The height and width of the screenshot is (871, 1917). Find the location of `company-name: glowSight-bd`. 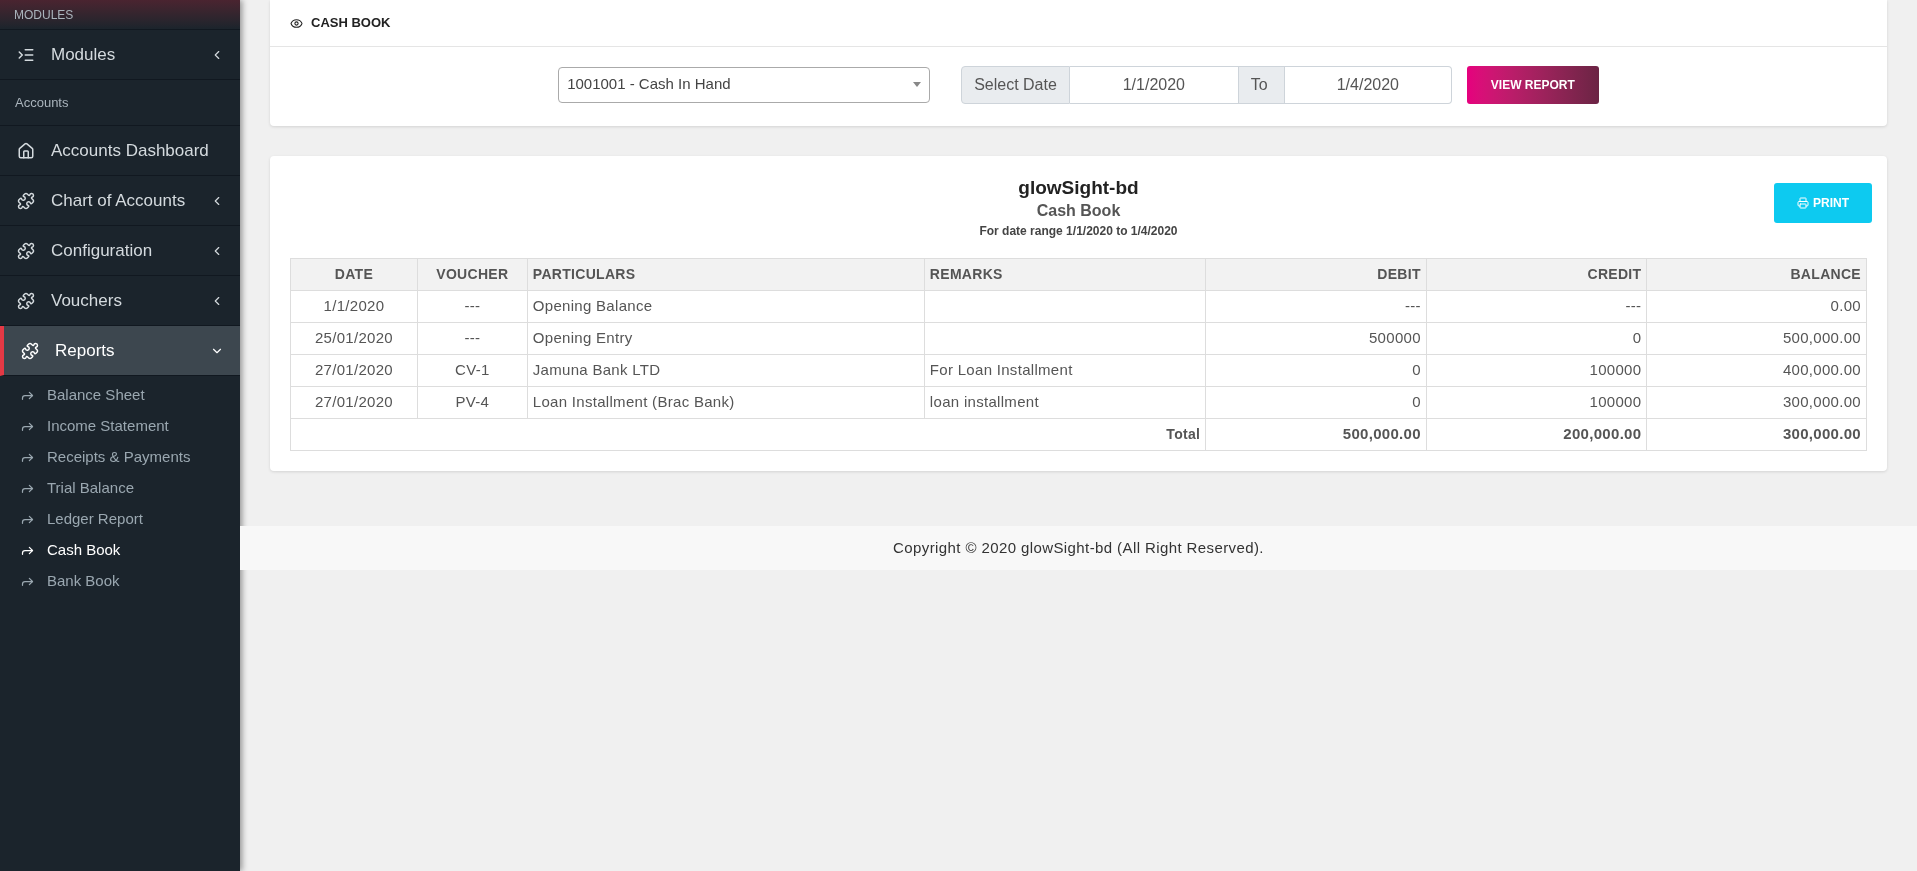

company-name: glowSight-bd is located at coordinates (1078, 188).